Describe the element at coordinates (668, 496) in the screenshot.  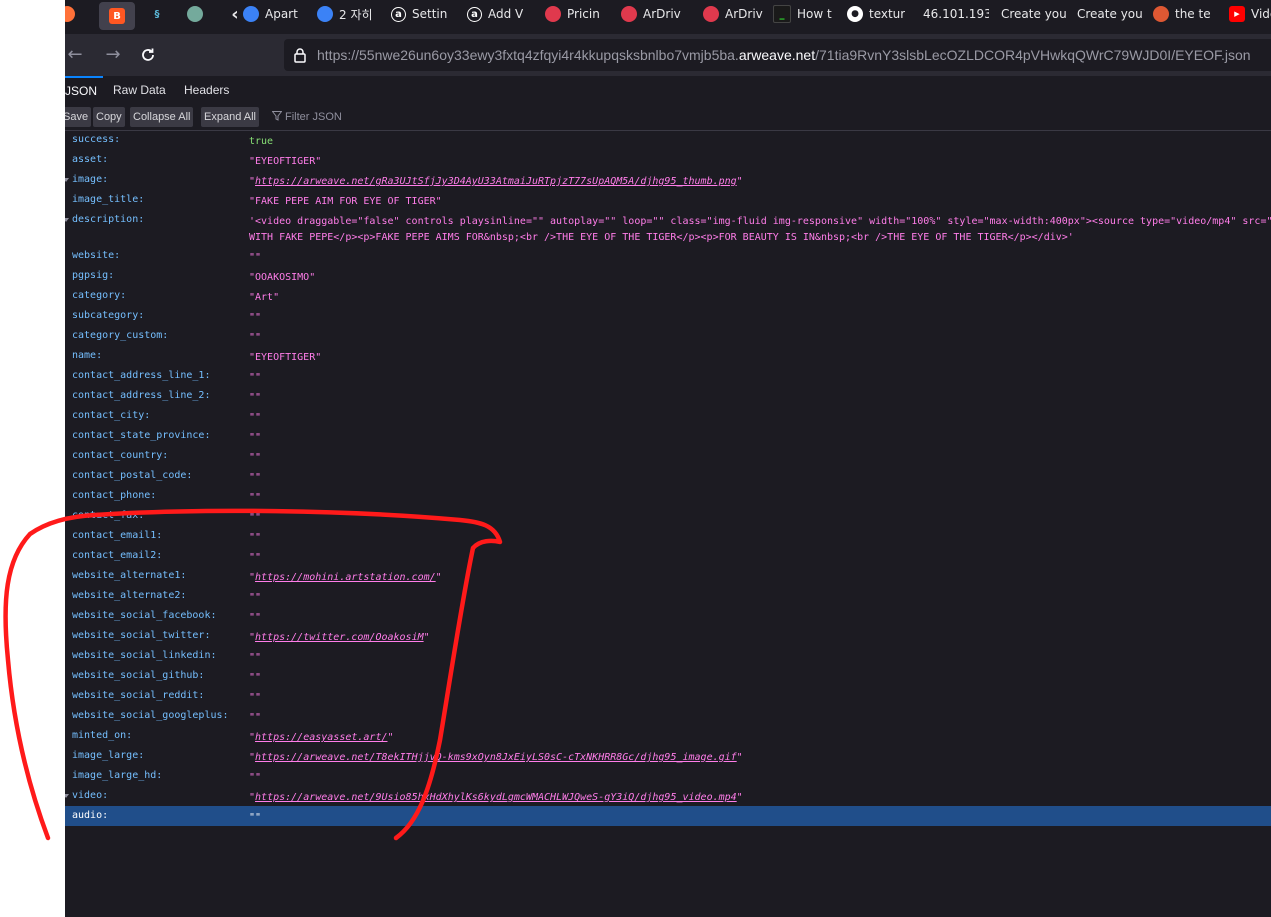
I see `json-row: contact_phone: ""` at that location.